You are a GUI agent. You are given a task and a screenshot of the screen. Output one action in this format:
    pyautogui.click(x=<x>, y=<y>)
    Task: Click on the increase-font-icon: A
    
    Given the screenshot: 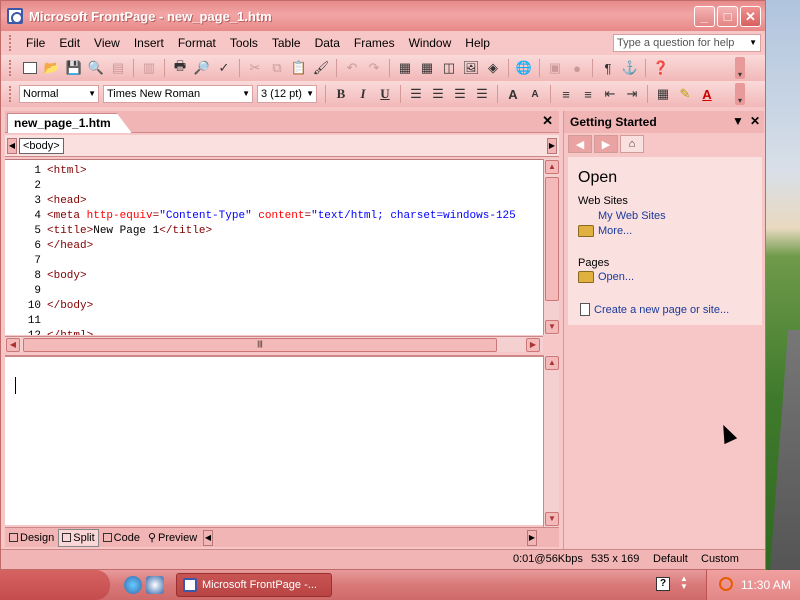 What is the action you would take?
    pyautogui.click(x=513, y=94)
    